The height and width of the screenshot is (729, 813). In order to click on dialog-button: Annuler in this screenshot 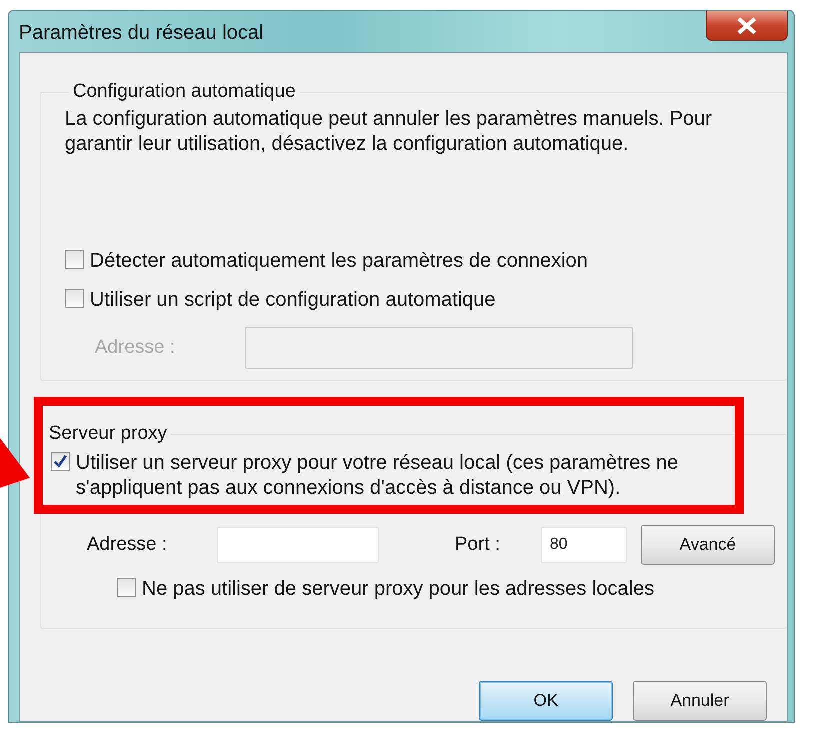, I will do `click(700, 701)`.